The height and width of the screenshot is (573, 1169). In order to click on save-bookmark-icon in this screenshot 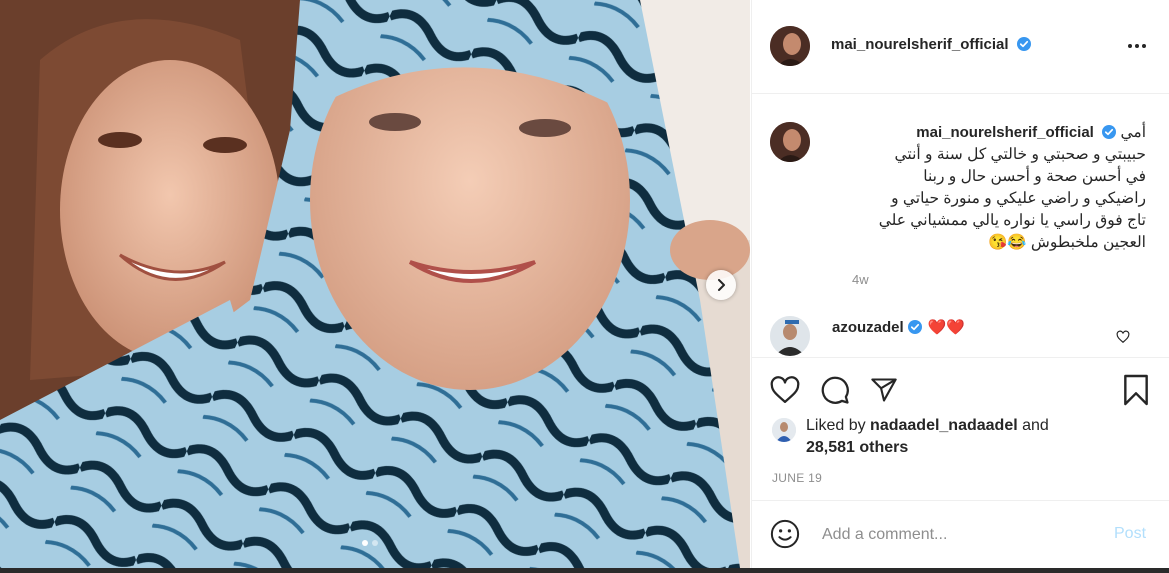, I will do `click(1136, 390)`.